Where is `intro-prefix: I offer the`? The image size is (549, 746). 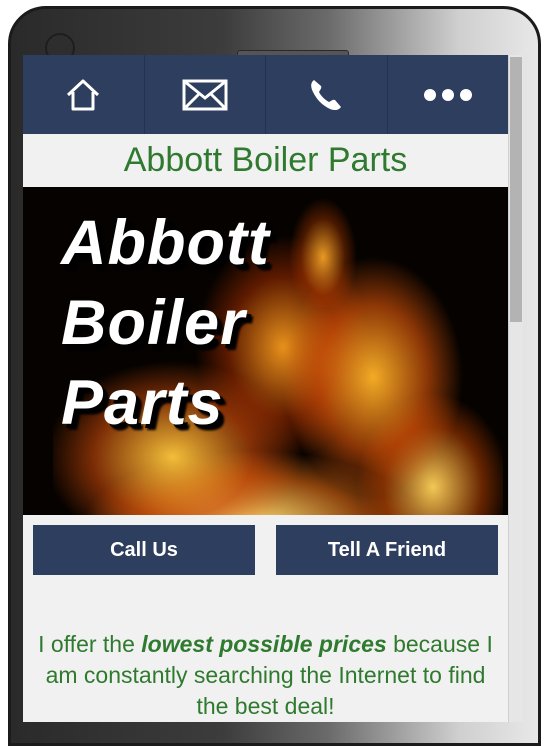 intro-prefix: I offer the is located at coordinates (90, 644).